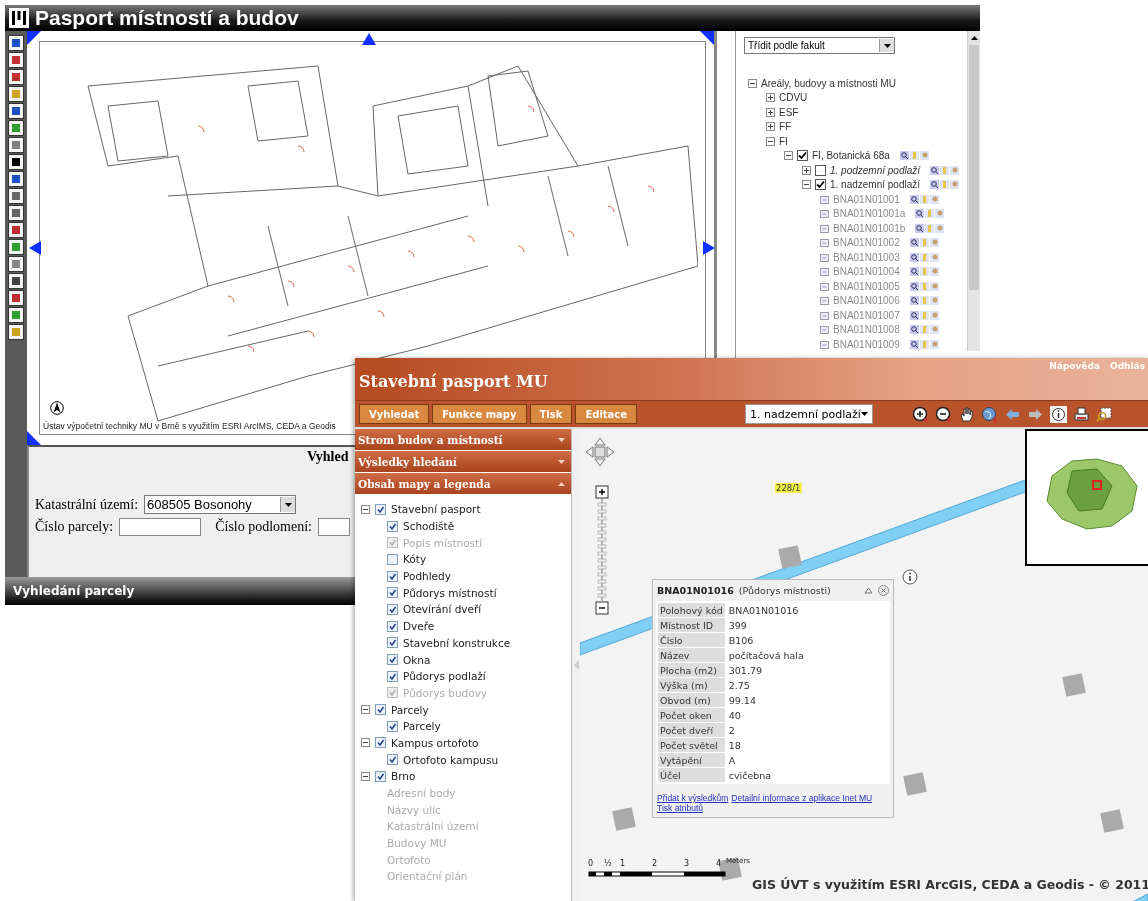  Describe the element at coordinates (974, 38) in the screenshot. I see `scroll-up-icon` at that location.